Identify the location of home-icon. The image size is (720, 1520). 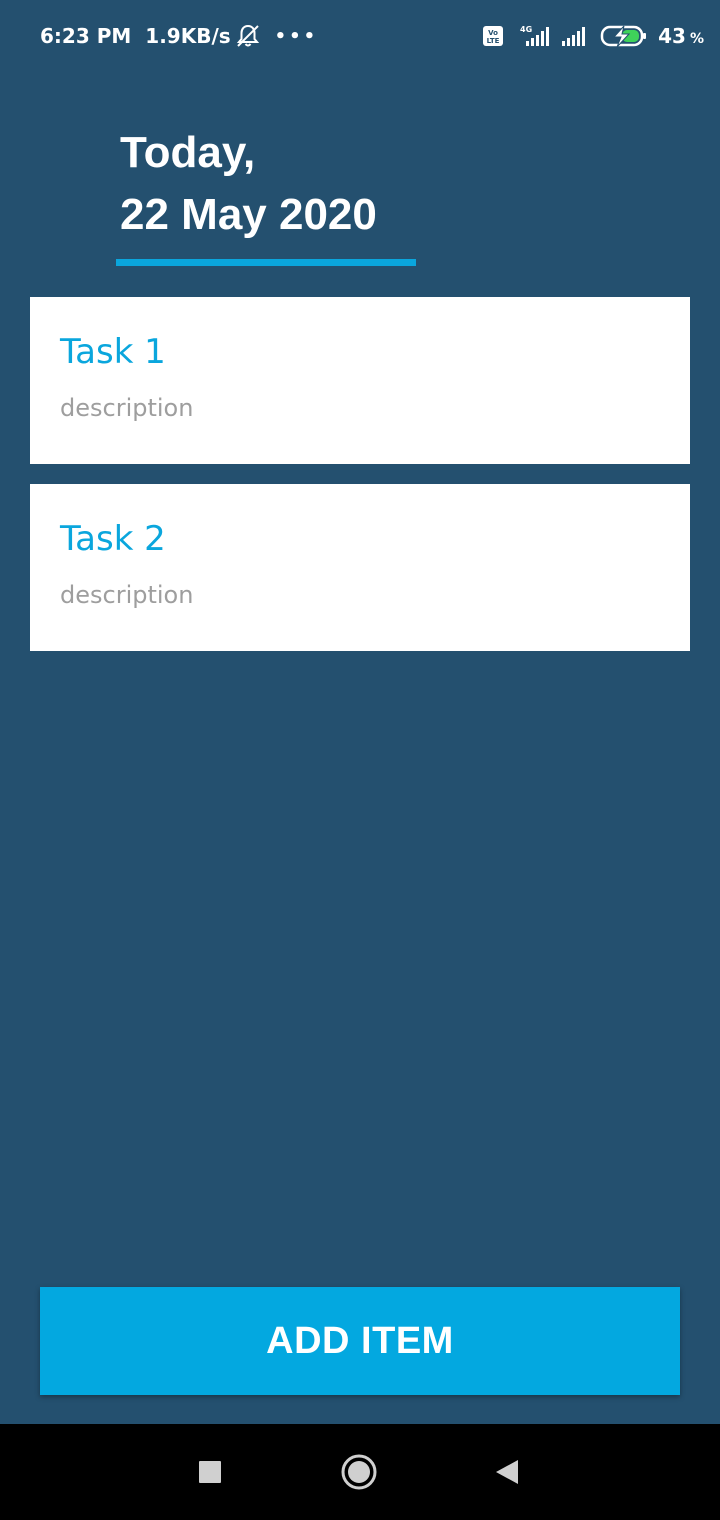
(359, 1472).